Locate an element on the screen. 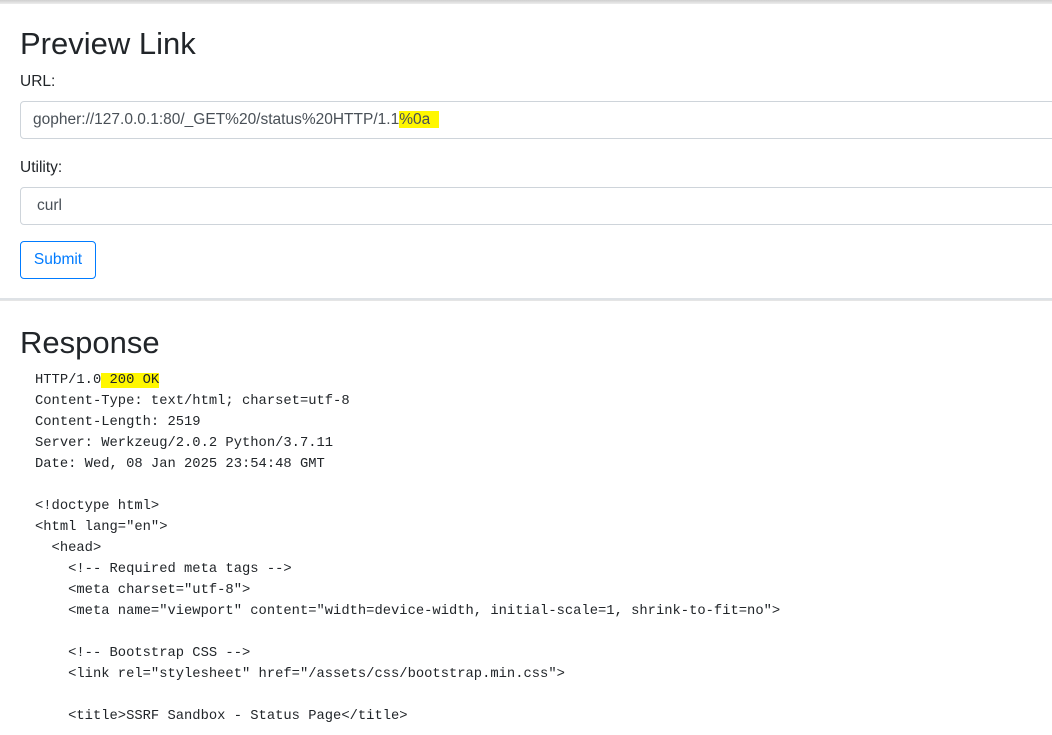 The height and width of the screenshot is (735, 1052). response-line: <!doctype html> is located at coordinates (97, 506).